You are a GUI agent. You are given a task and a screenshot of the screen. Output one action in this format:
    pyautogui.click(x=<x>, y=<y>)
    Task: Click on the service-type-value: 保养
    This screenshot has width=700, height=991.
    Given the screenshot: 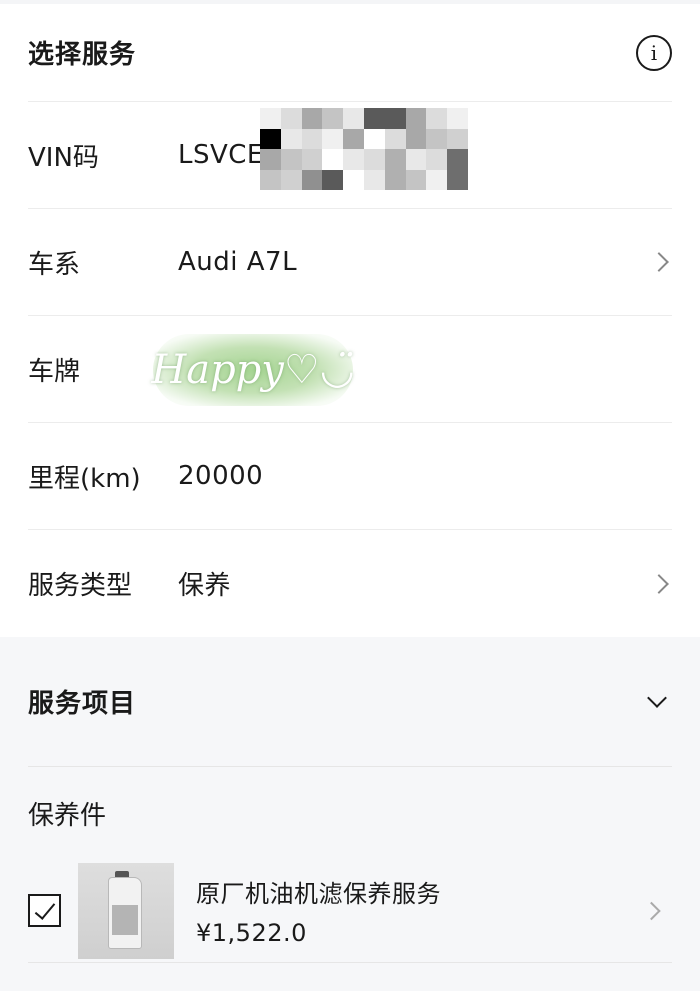 What is the action you would take?
    pyautogui.click(x=205, y=586)
    